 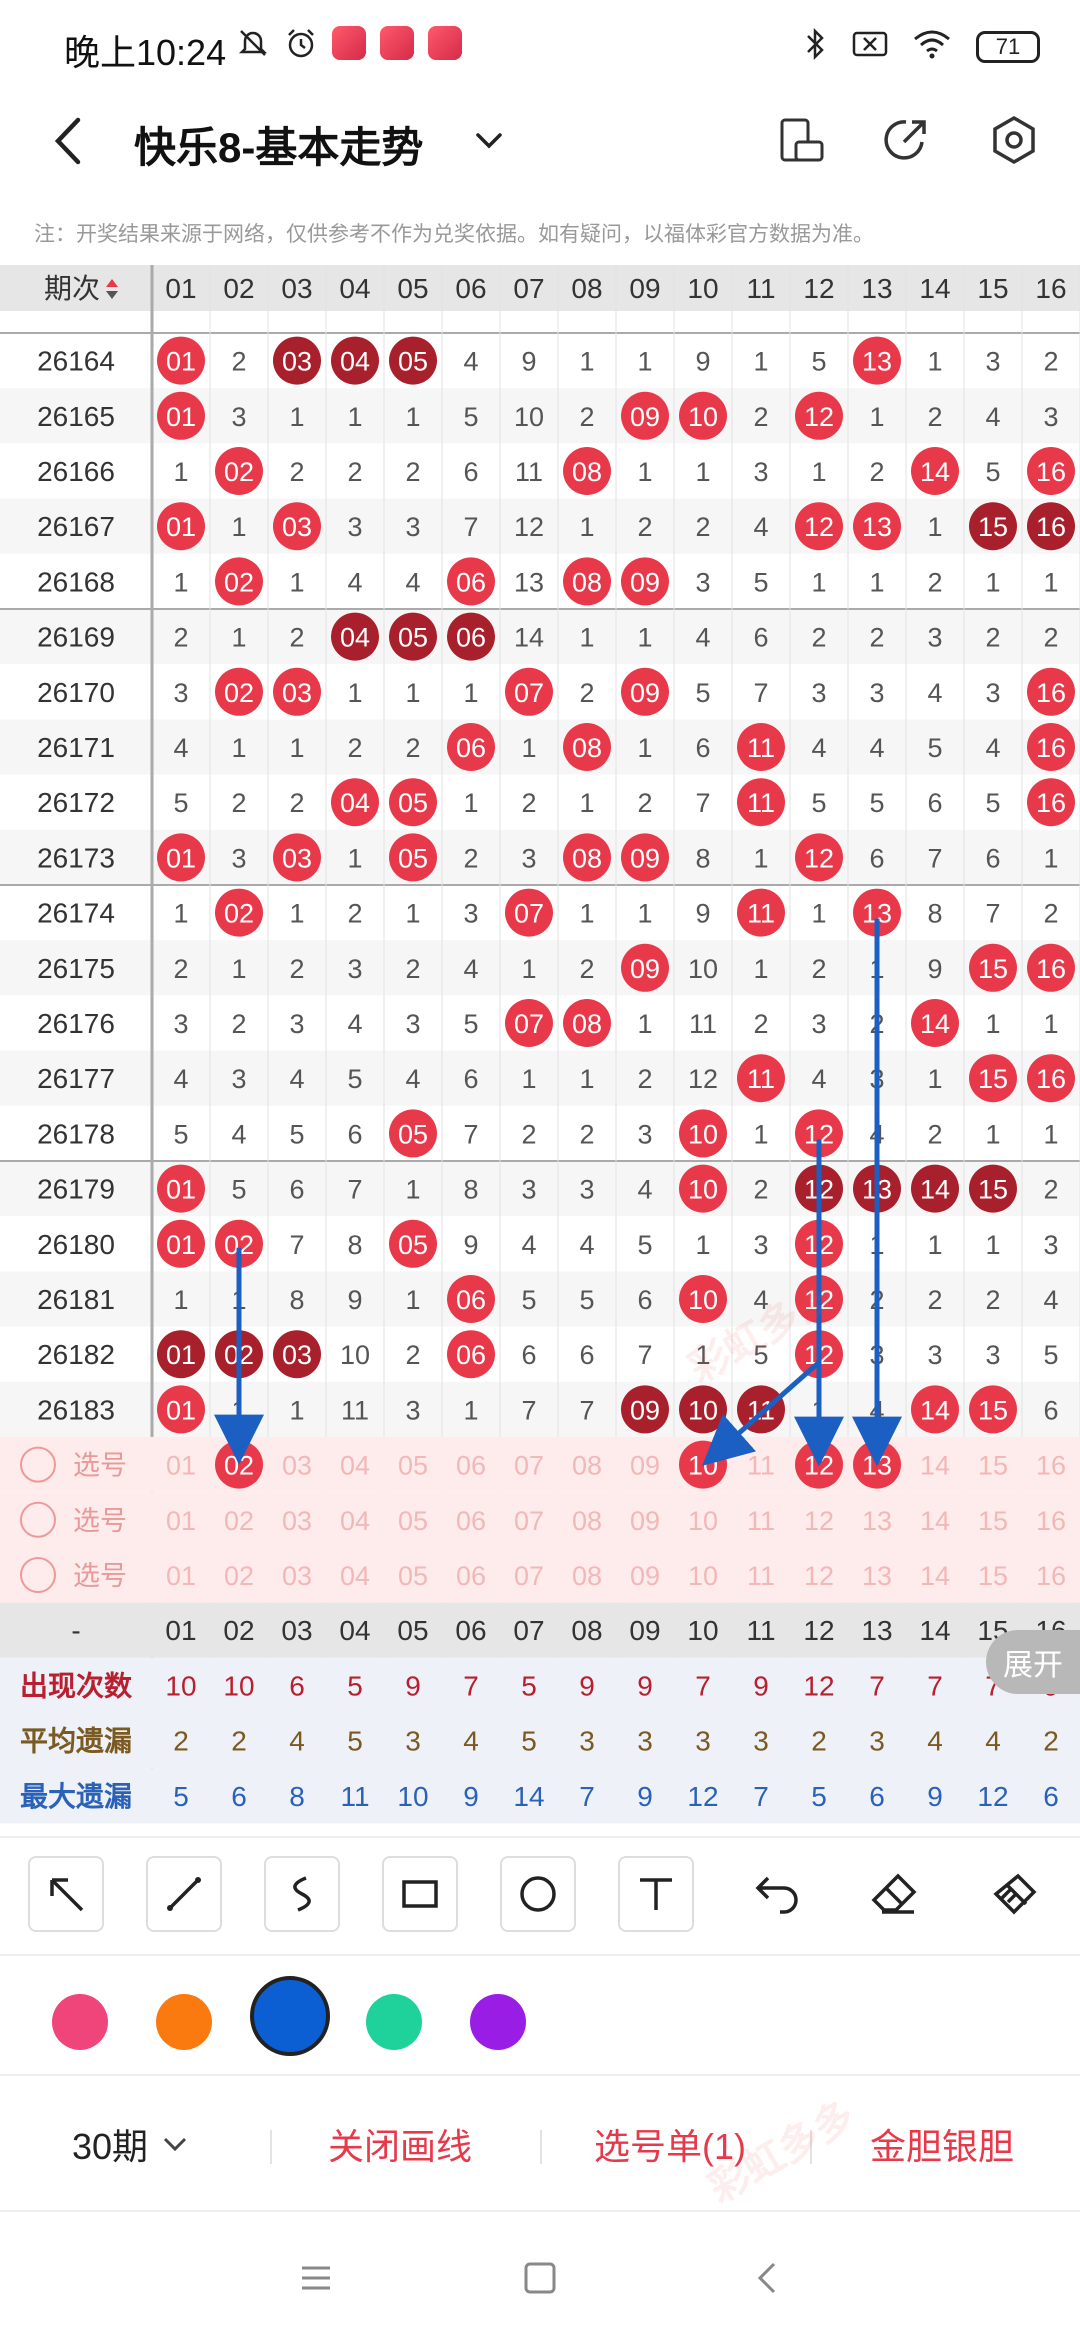 What do you see at coordinates (470, 527) in the screenshot?
I see `miss-count: 7` at bounding box center [470, 527].